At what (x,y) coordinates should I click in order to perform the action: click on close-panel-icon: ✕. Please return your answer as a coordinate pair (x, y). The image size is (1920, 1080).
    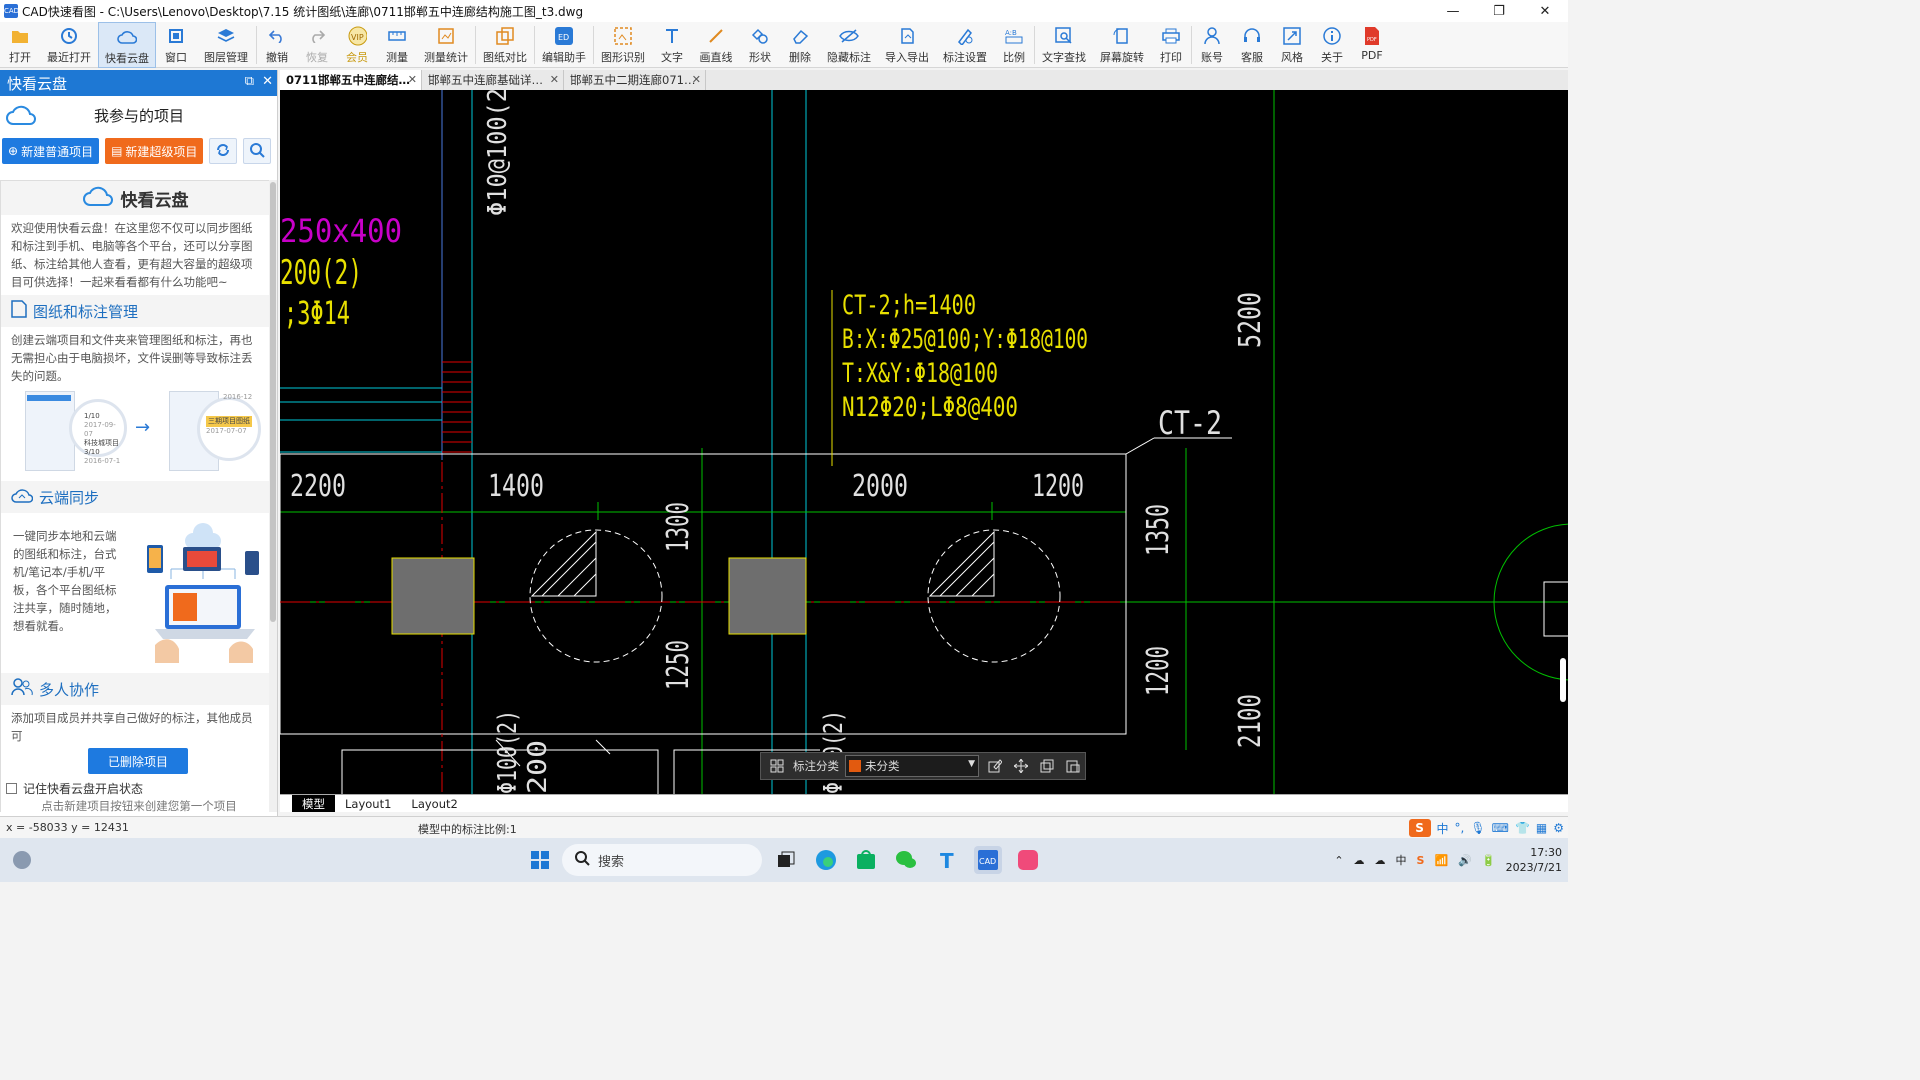
    Looking at the image, I should click on (267, 81).